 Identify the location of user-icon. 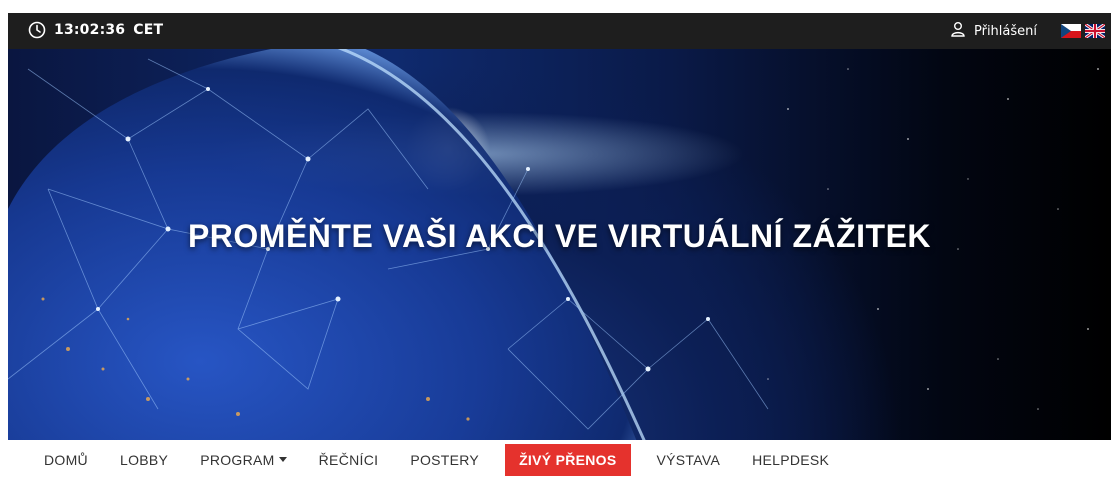
(958, 31).